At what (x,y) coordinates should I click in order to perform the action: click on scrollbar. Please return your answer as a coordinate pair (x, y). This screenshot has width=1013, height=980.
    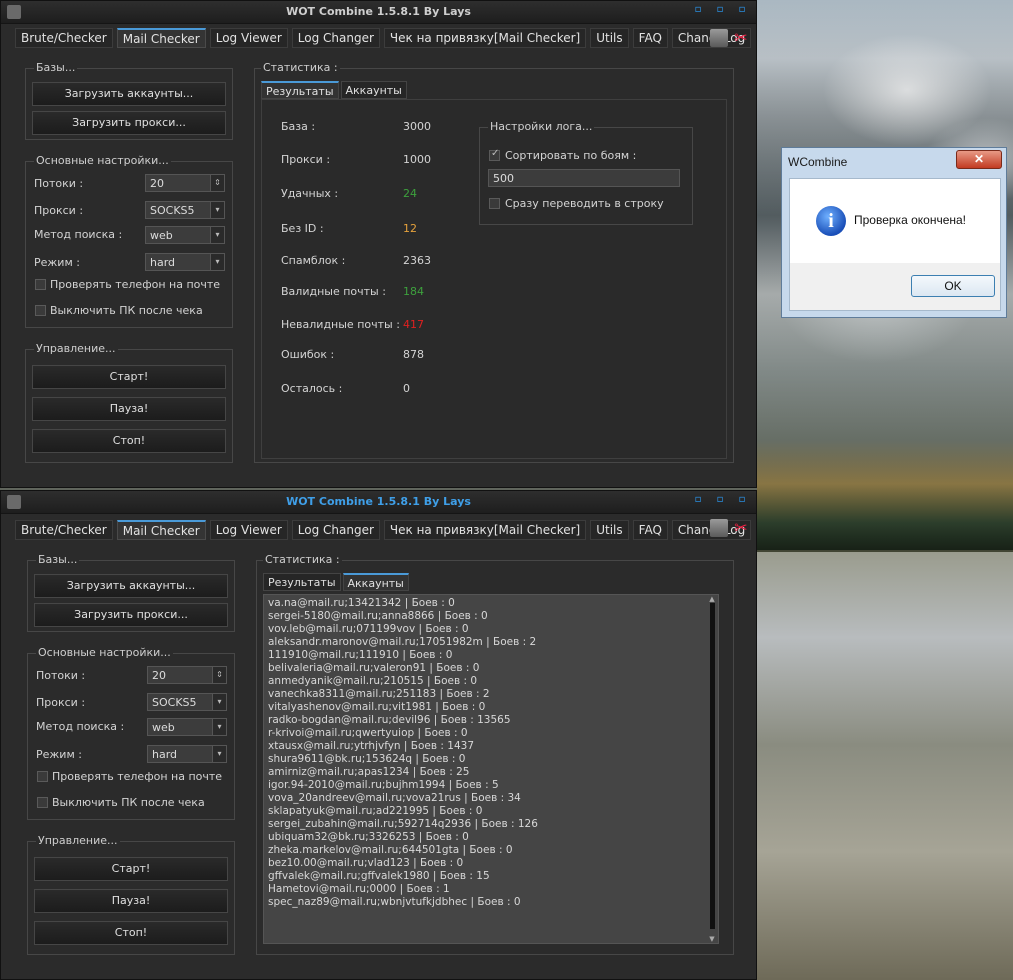
    Looking at the image, I should click on (712, 766).